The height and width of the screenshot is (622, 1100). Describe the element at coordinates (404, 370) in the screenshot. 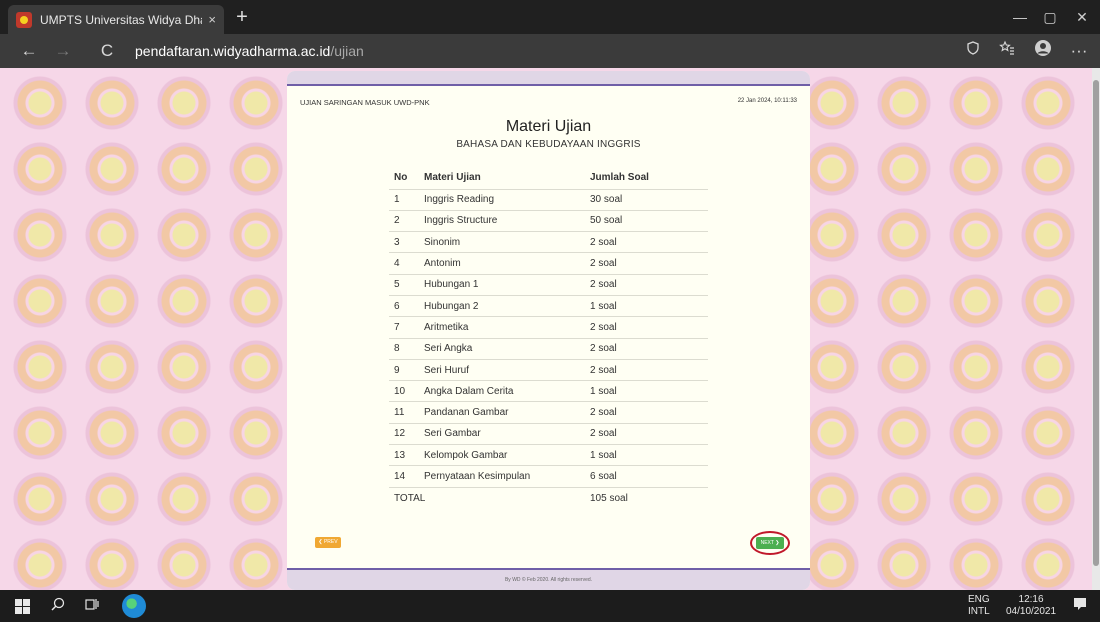

I see `cell-no: 9` at that location.